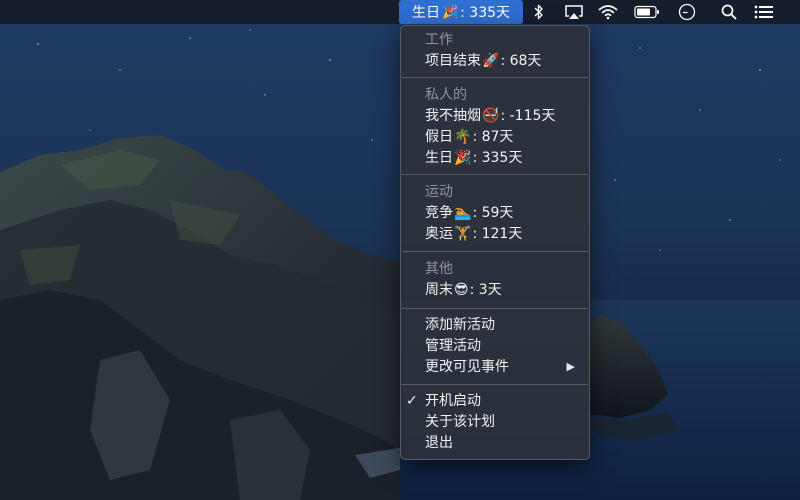 The image size is (800, 500). I want to click on status-item-label: 生日, so click(425, 13).